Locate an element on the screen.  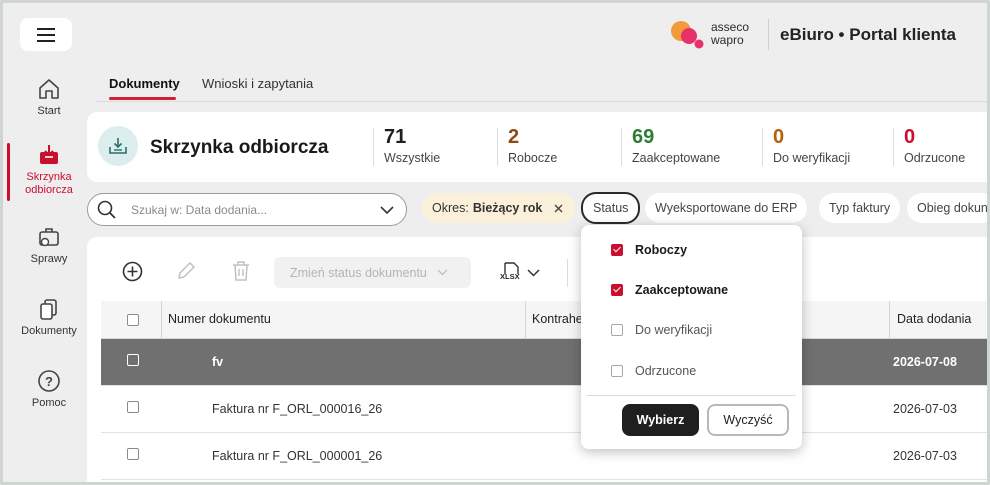
edit-icon is located at coordinates (186, 271).